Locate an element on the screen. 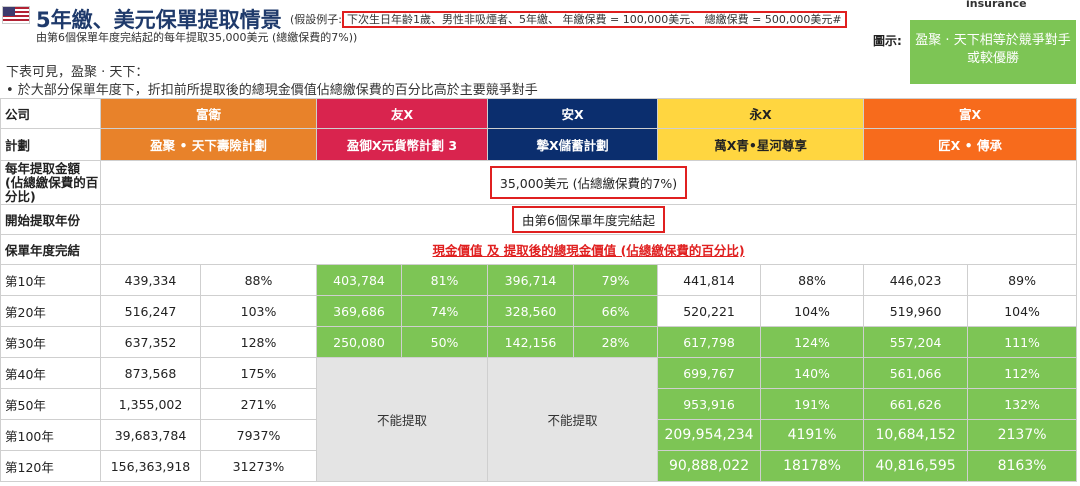  cell-pct: 74% is located at coordinates (445, 311).